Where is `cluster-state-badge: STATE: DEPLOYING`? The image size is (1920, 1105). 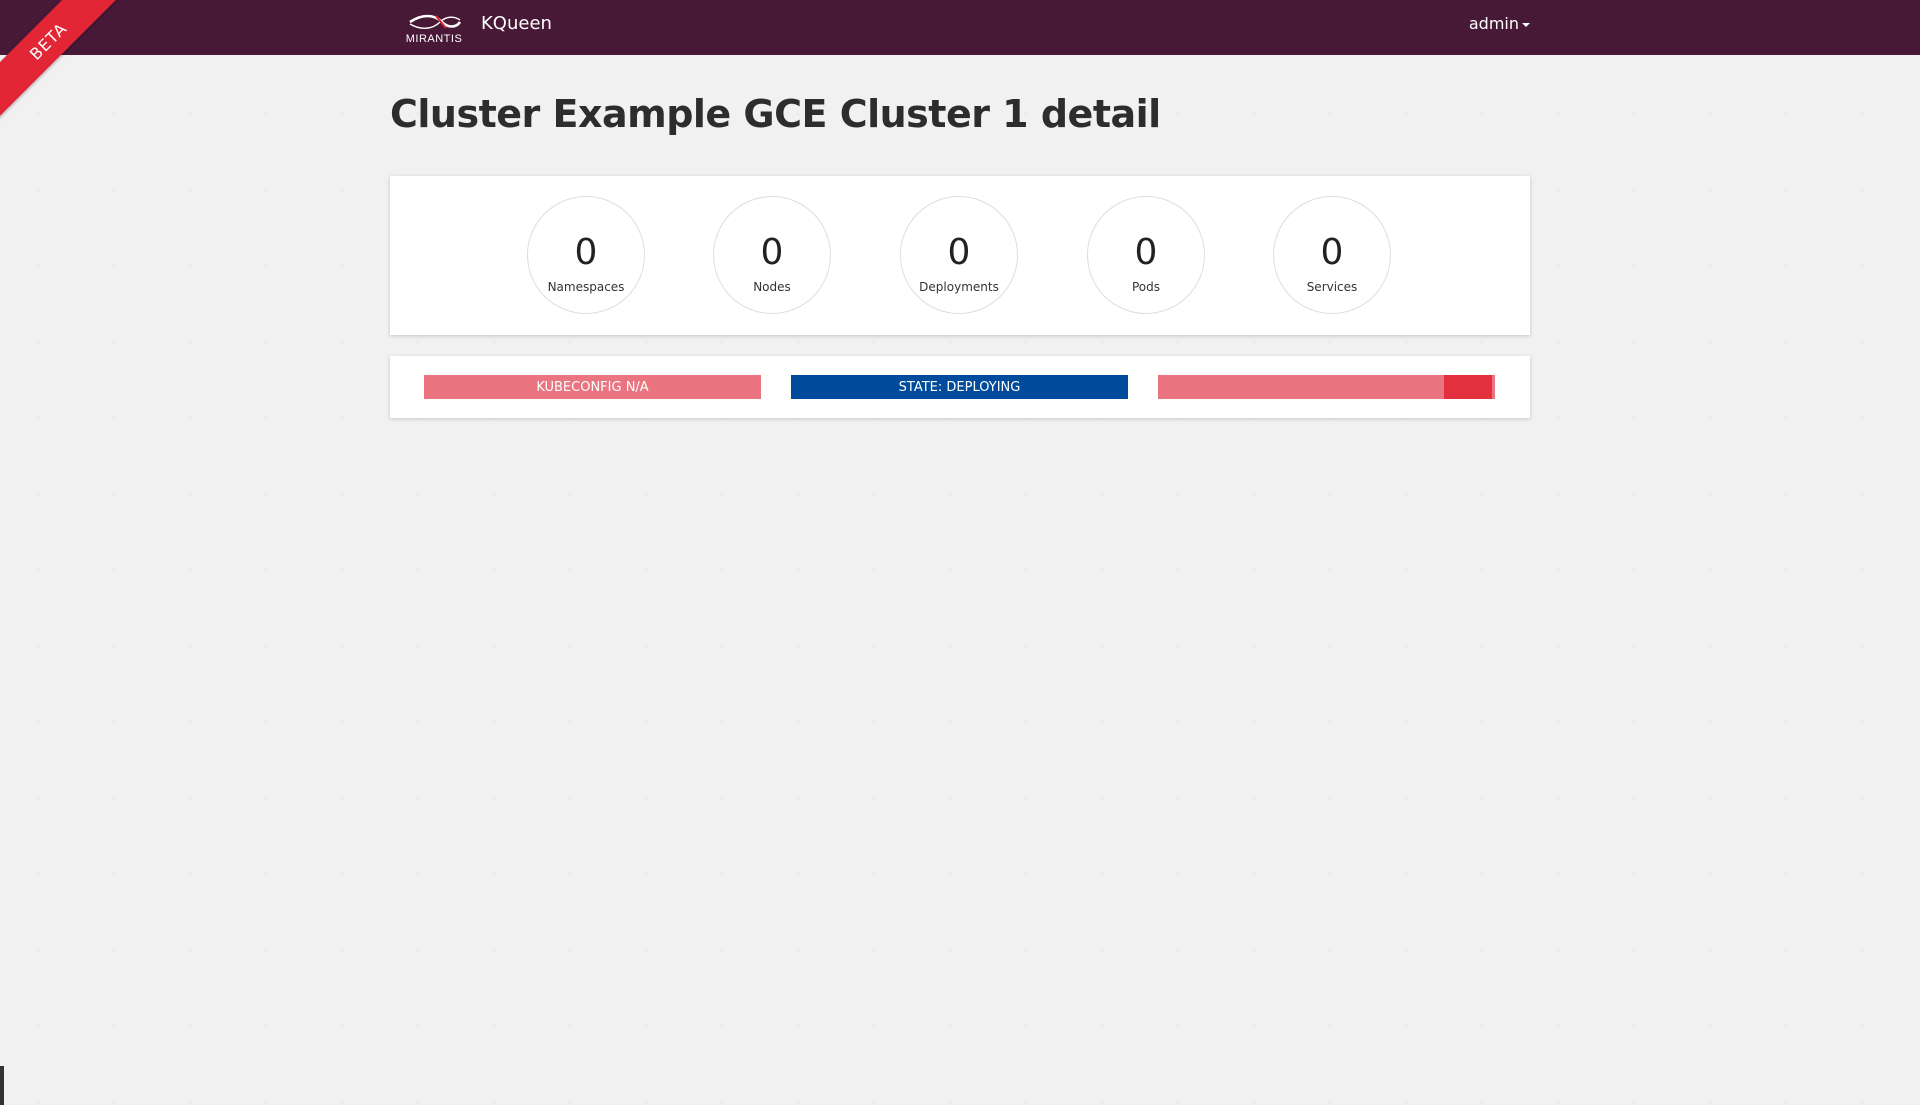
cluster-state-badge: STATE: DEPLOYING is located at coordinates (959, 387).